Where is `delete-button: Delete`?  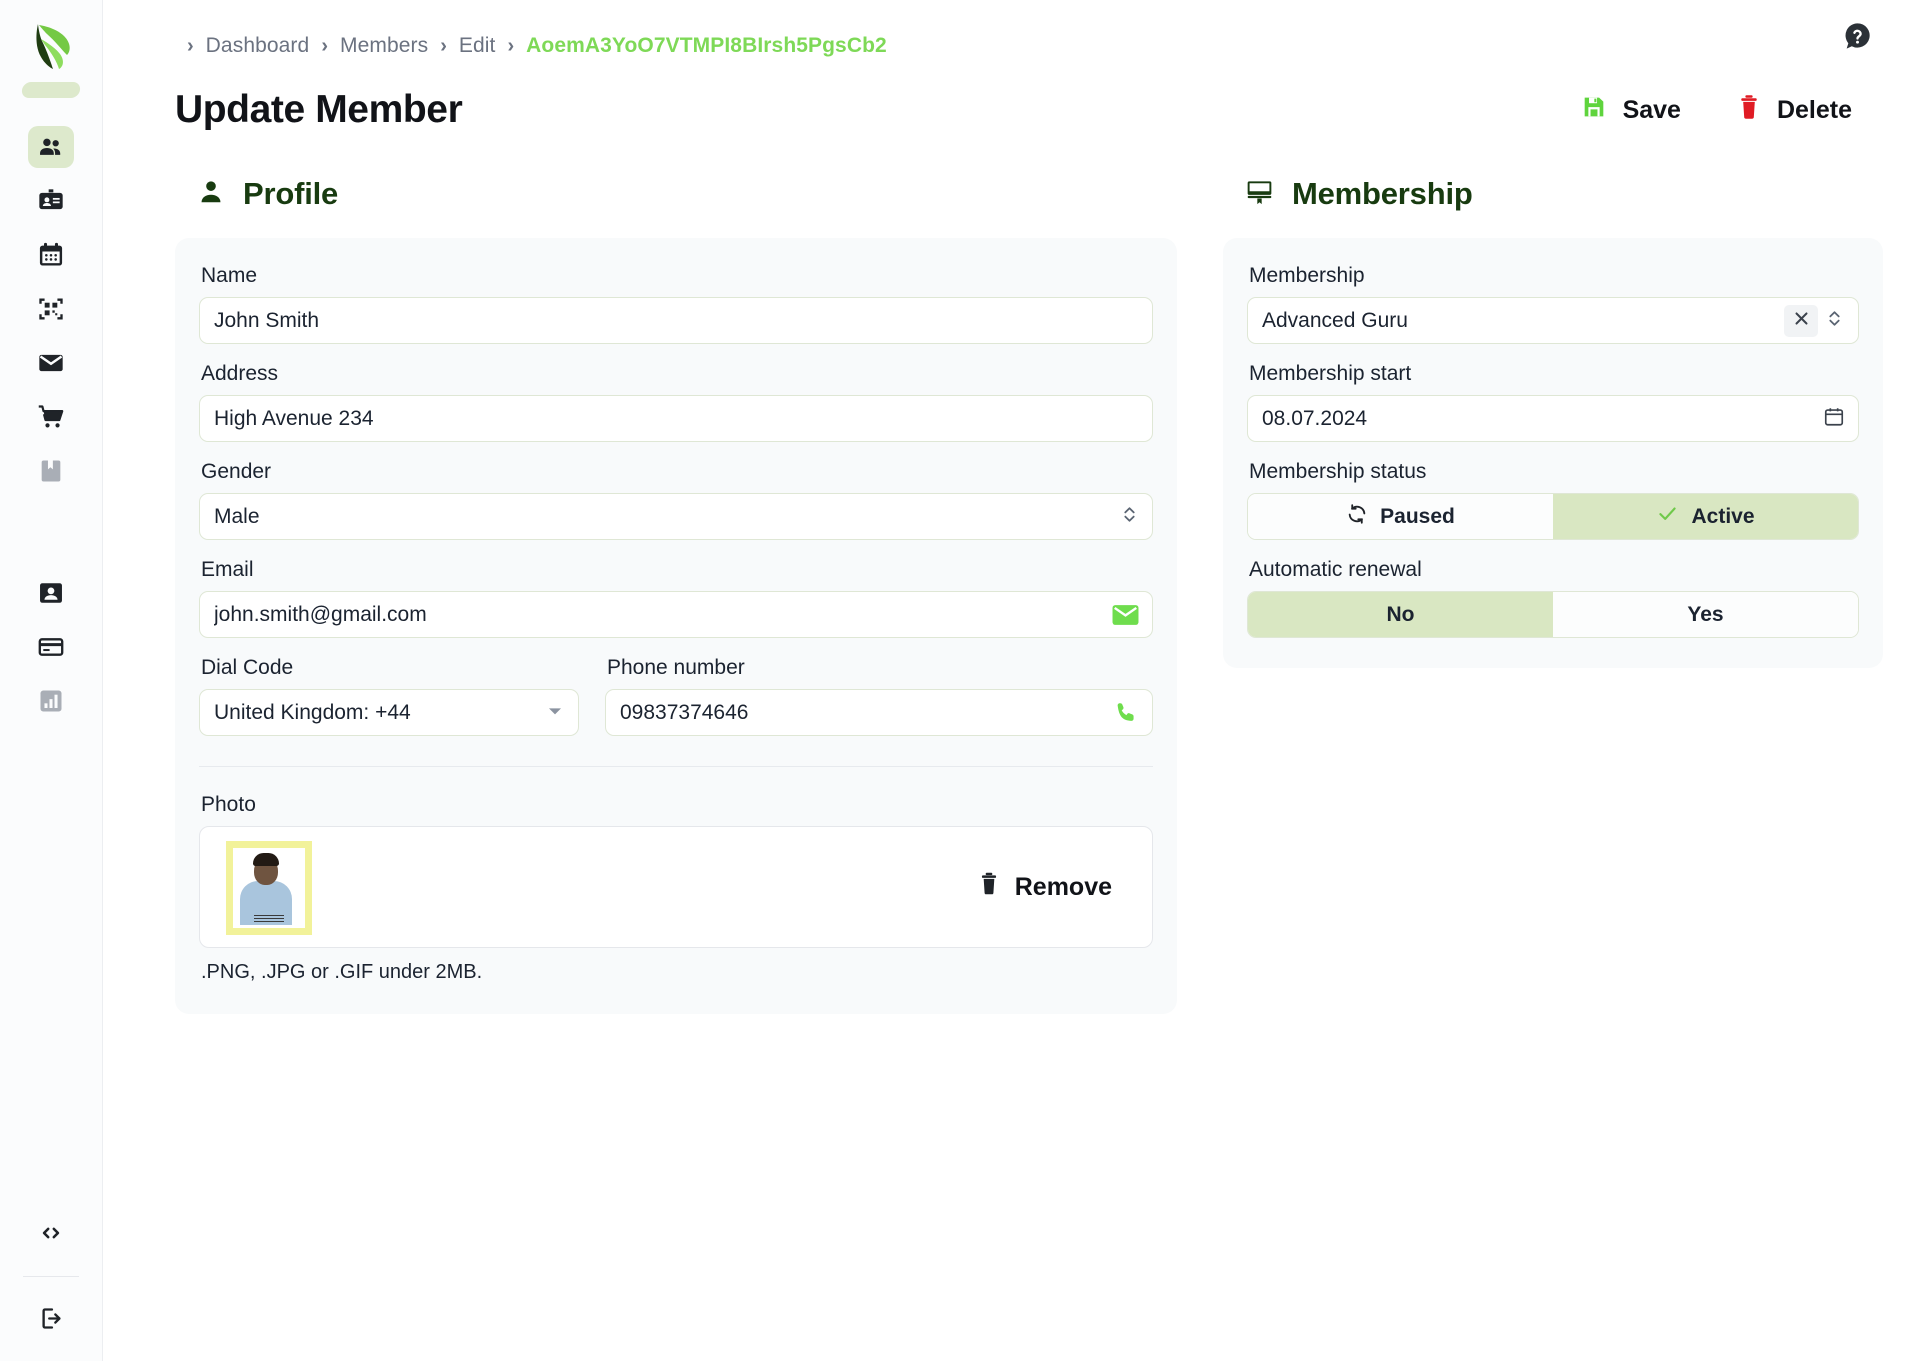
delete-button: Delete is located at coordinates (1794, 110).